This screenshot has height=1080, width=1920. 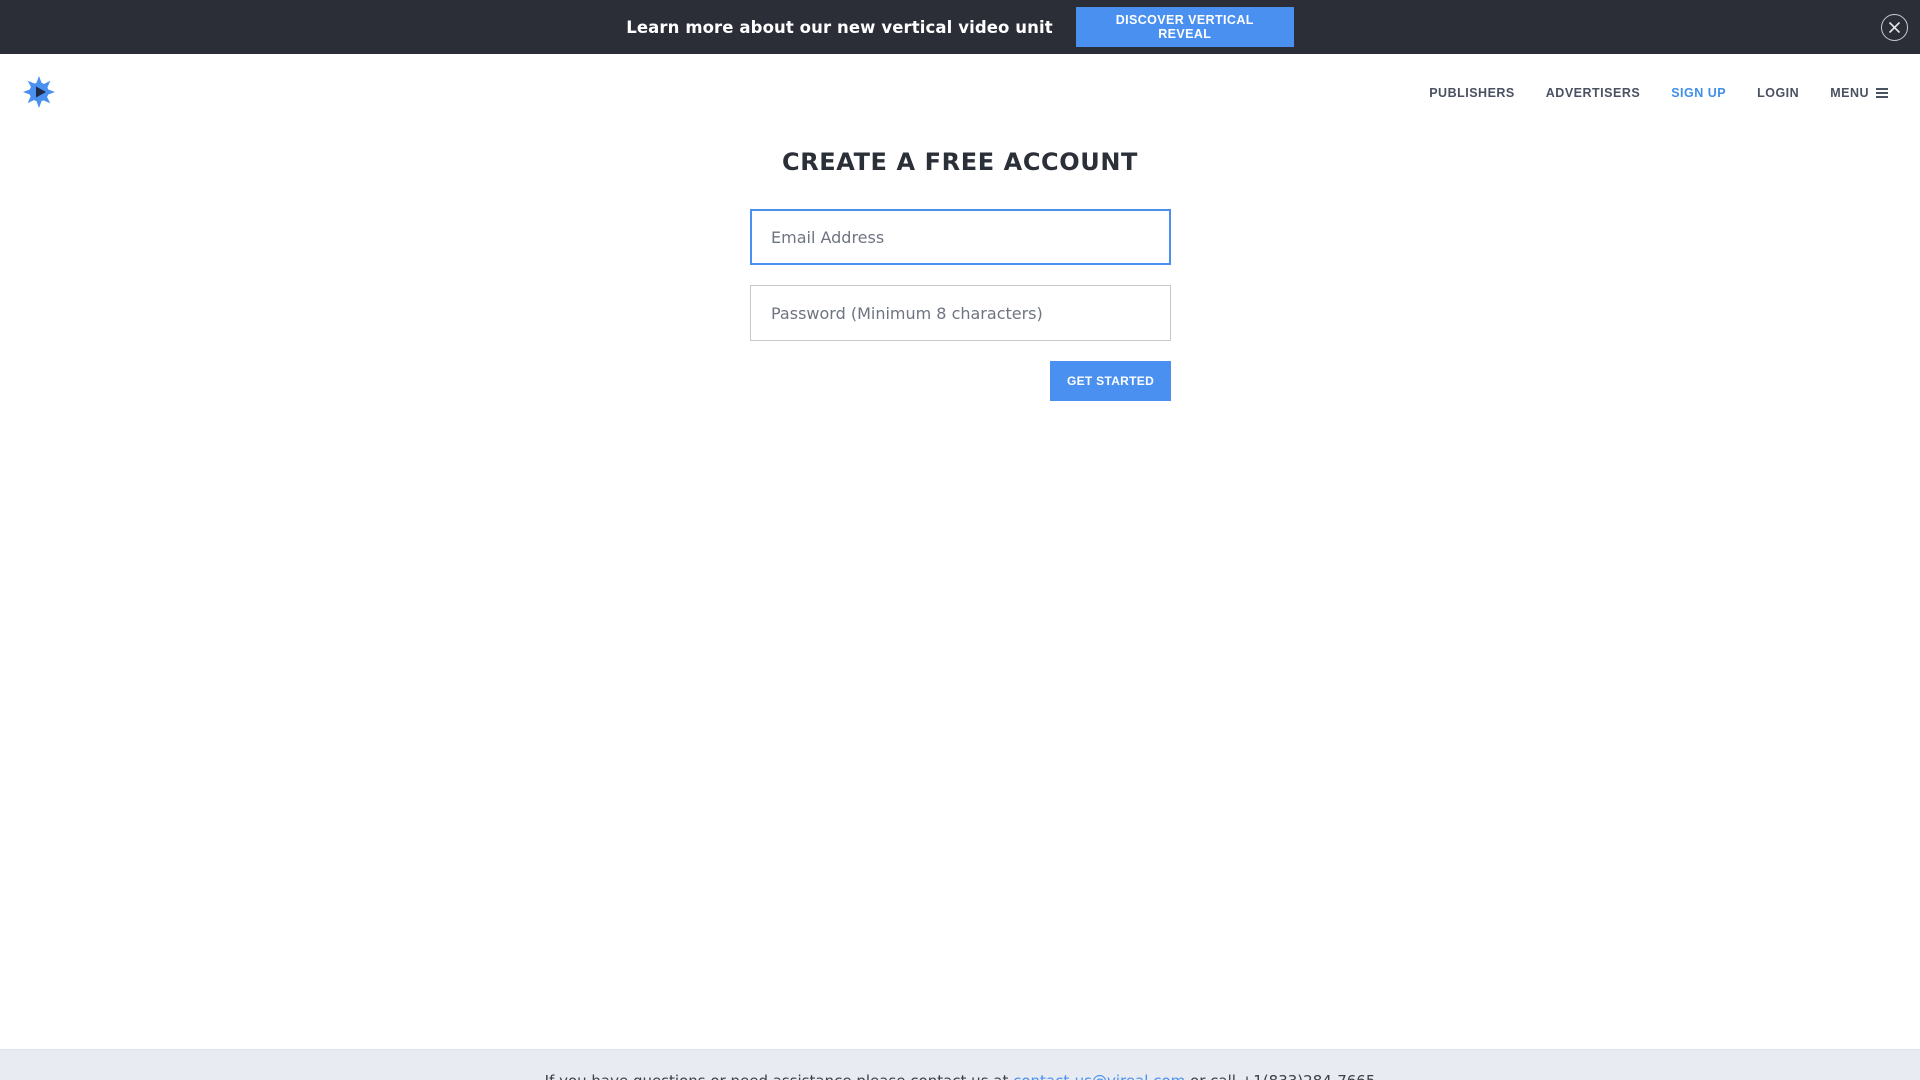 What do you see at coordinates (1593, 93) in the screenshot?
I see `nav-advertisers: ADVERTISERS` at bounding box center [1593, 93].